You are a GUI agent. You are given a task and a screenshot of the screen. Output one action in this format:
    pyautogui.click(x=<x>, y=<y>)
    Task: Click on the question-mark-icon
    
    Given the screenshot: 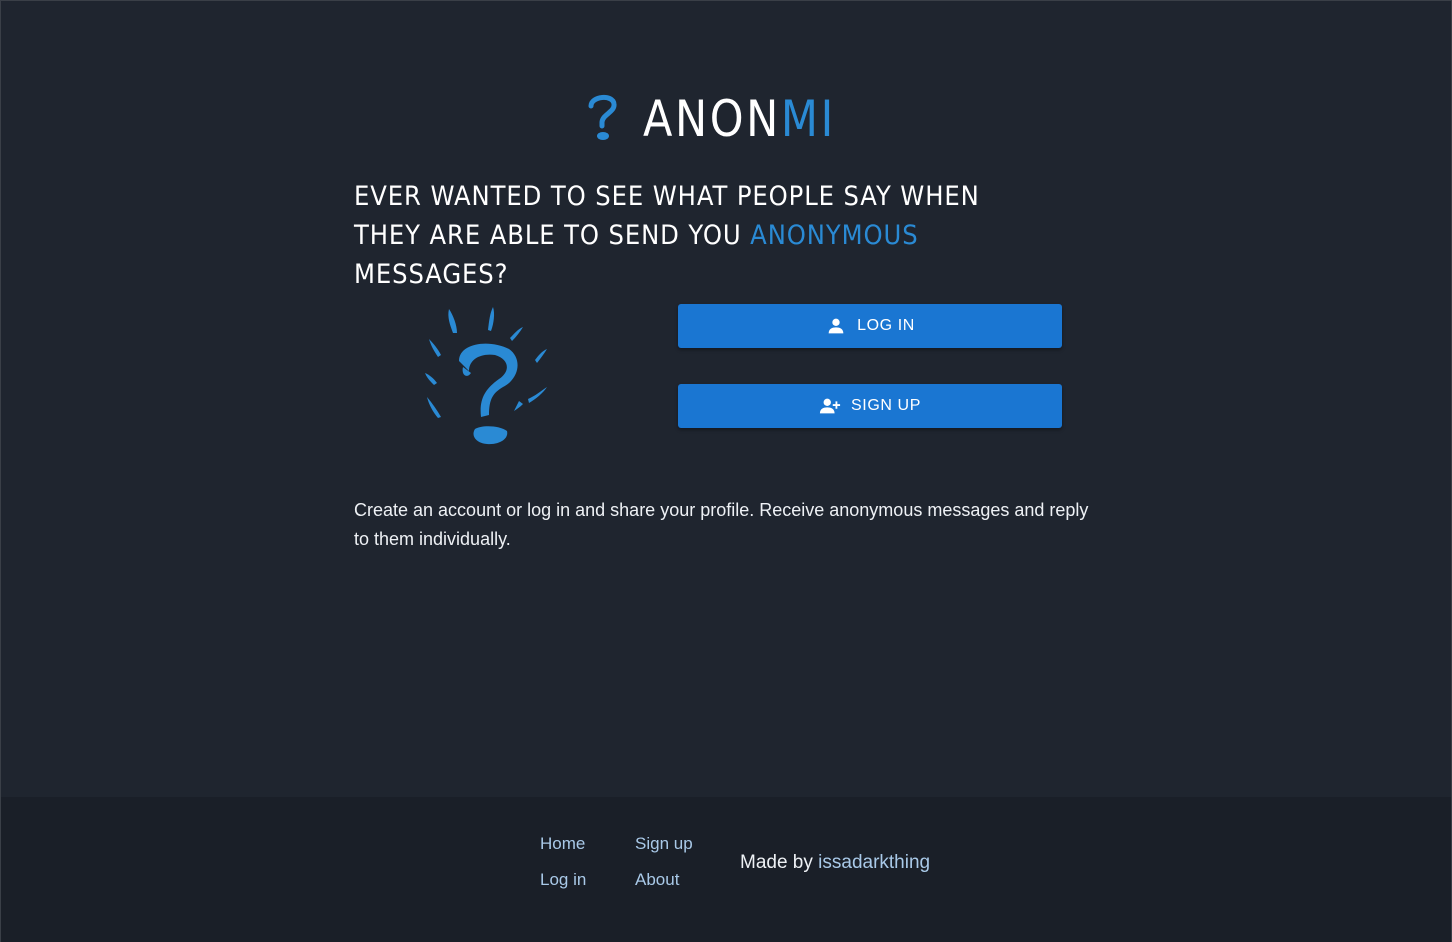 What is the action you would take?
    pyautogui.click(x=602, y=117)
    